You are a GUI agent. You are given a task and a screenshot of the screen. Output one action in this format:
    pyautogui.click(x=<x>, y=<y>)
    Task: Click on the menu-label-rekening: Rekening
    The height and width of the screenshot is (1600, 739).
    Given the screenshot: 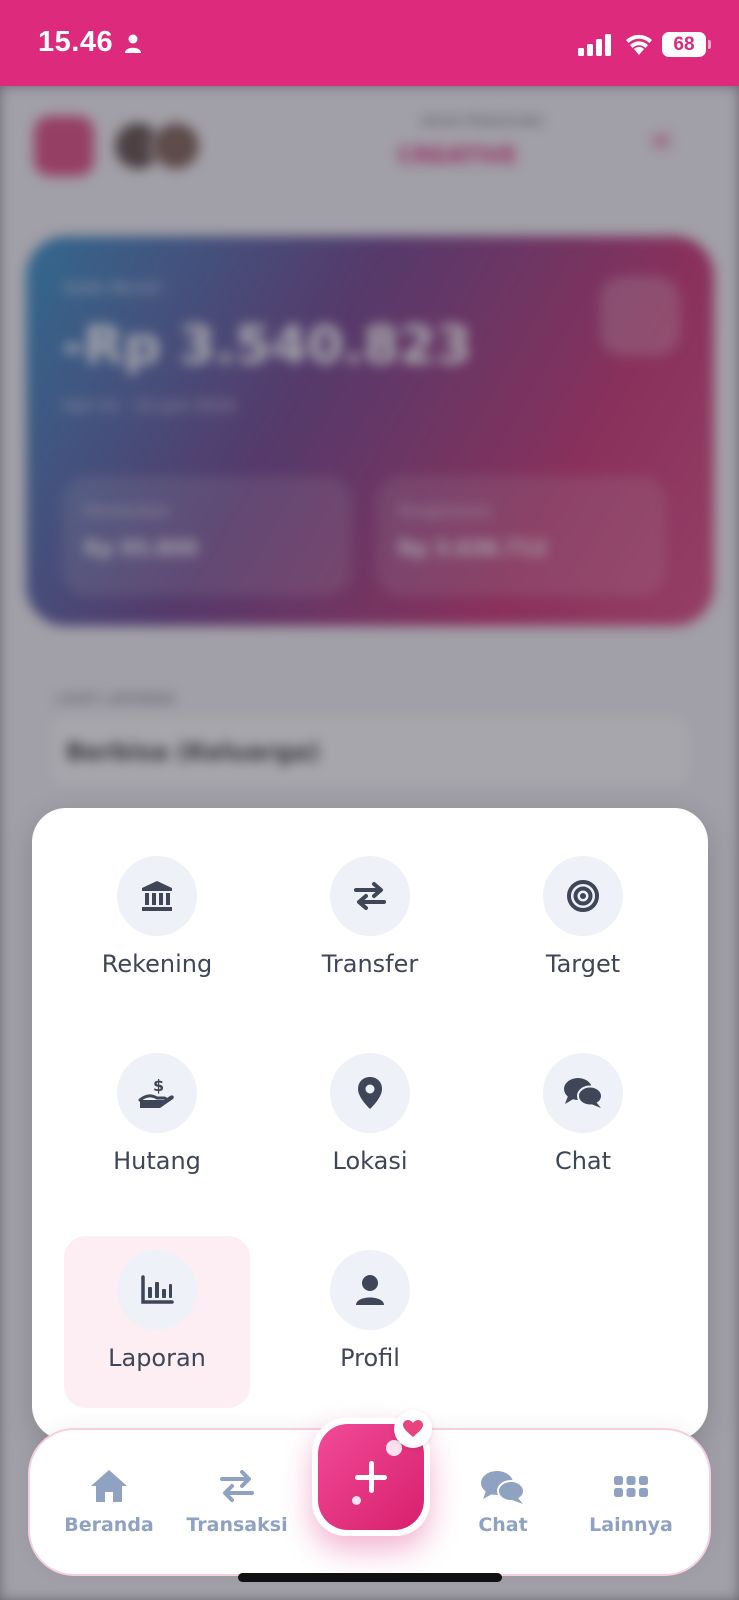 What is the action you would take?
    pyautogui.click(x=157, y=964)
    